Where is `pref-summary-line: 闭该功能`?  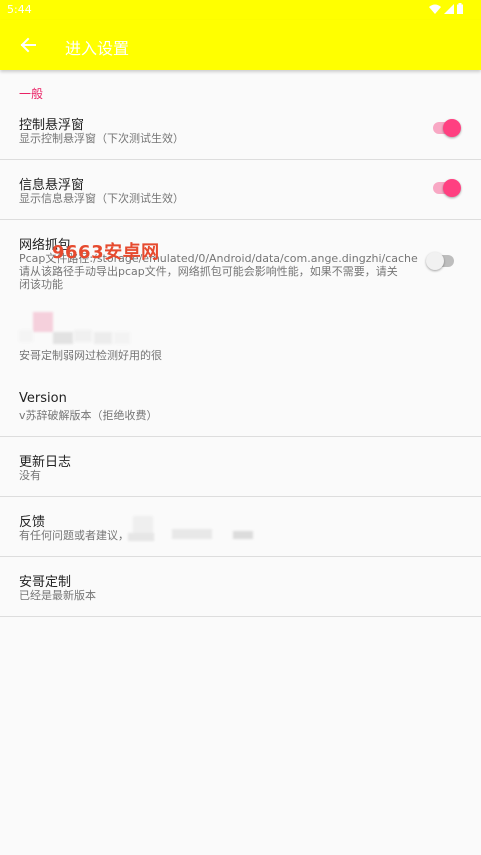 pref-summary-line: 闭该功能 is located at coordinates (41, 284).